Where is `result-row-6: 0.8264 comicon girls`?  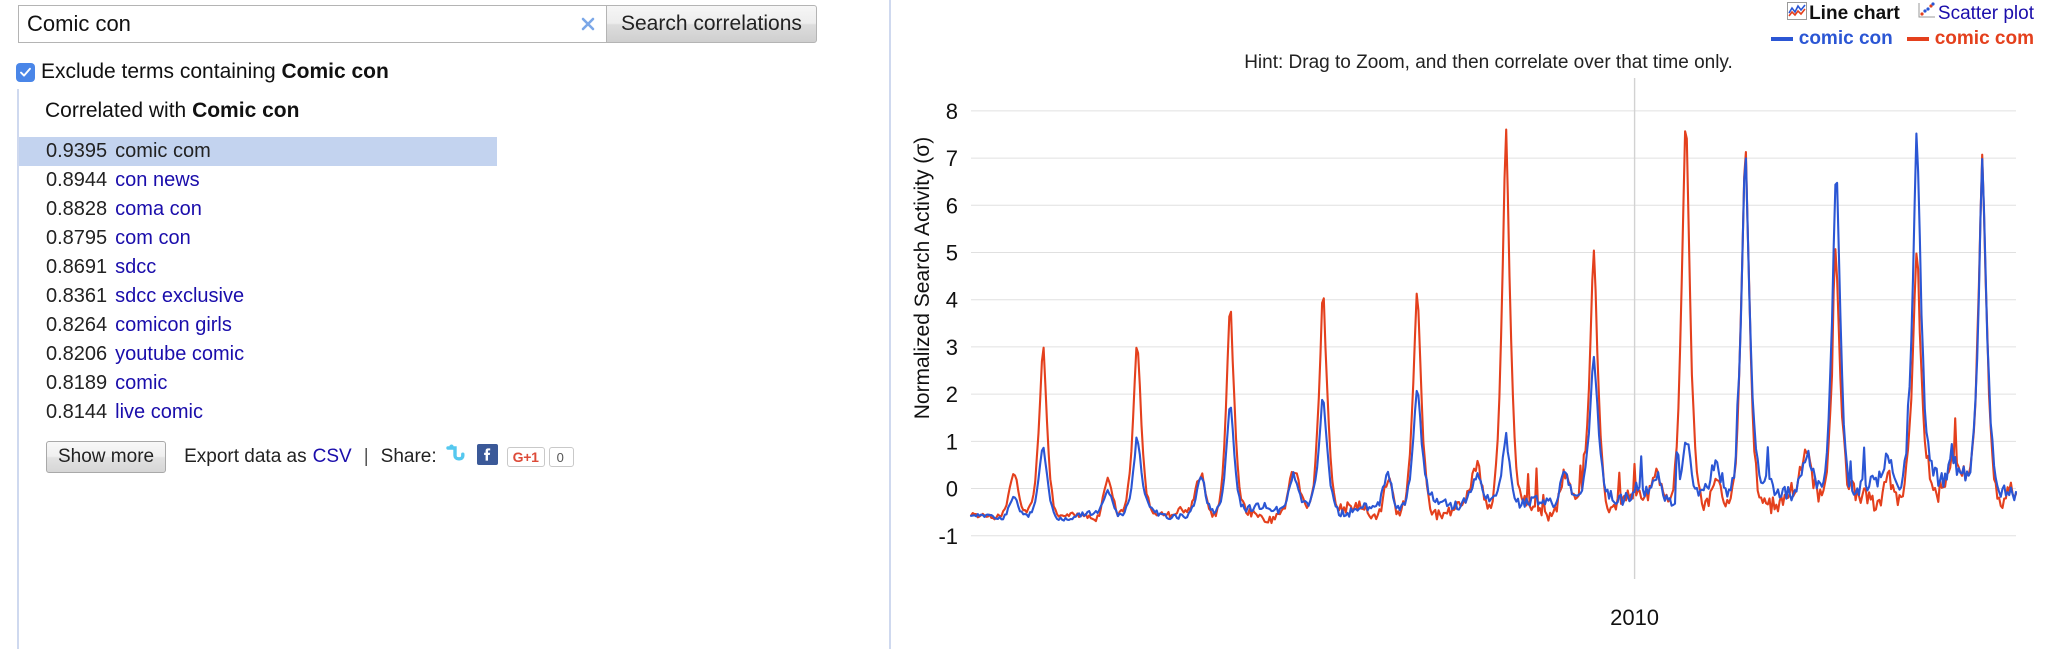 result-row-6: 0.8264 comicon girls is located at coordinates (345, 325).